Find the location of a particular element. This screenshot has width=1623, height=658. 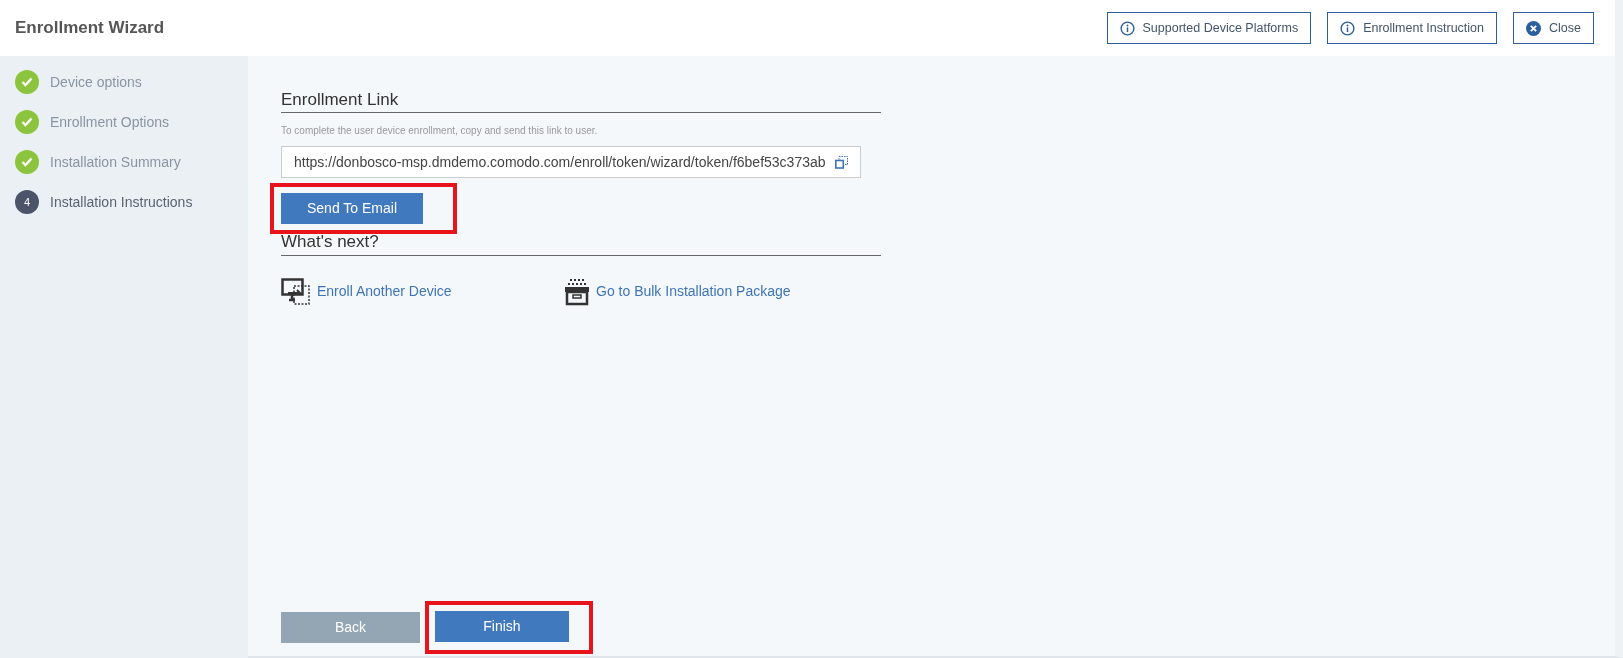

wizard-step: Installation Summary is located at coordinates (124, 162).